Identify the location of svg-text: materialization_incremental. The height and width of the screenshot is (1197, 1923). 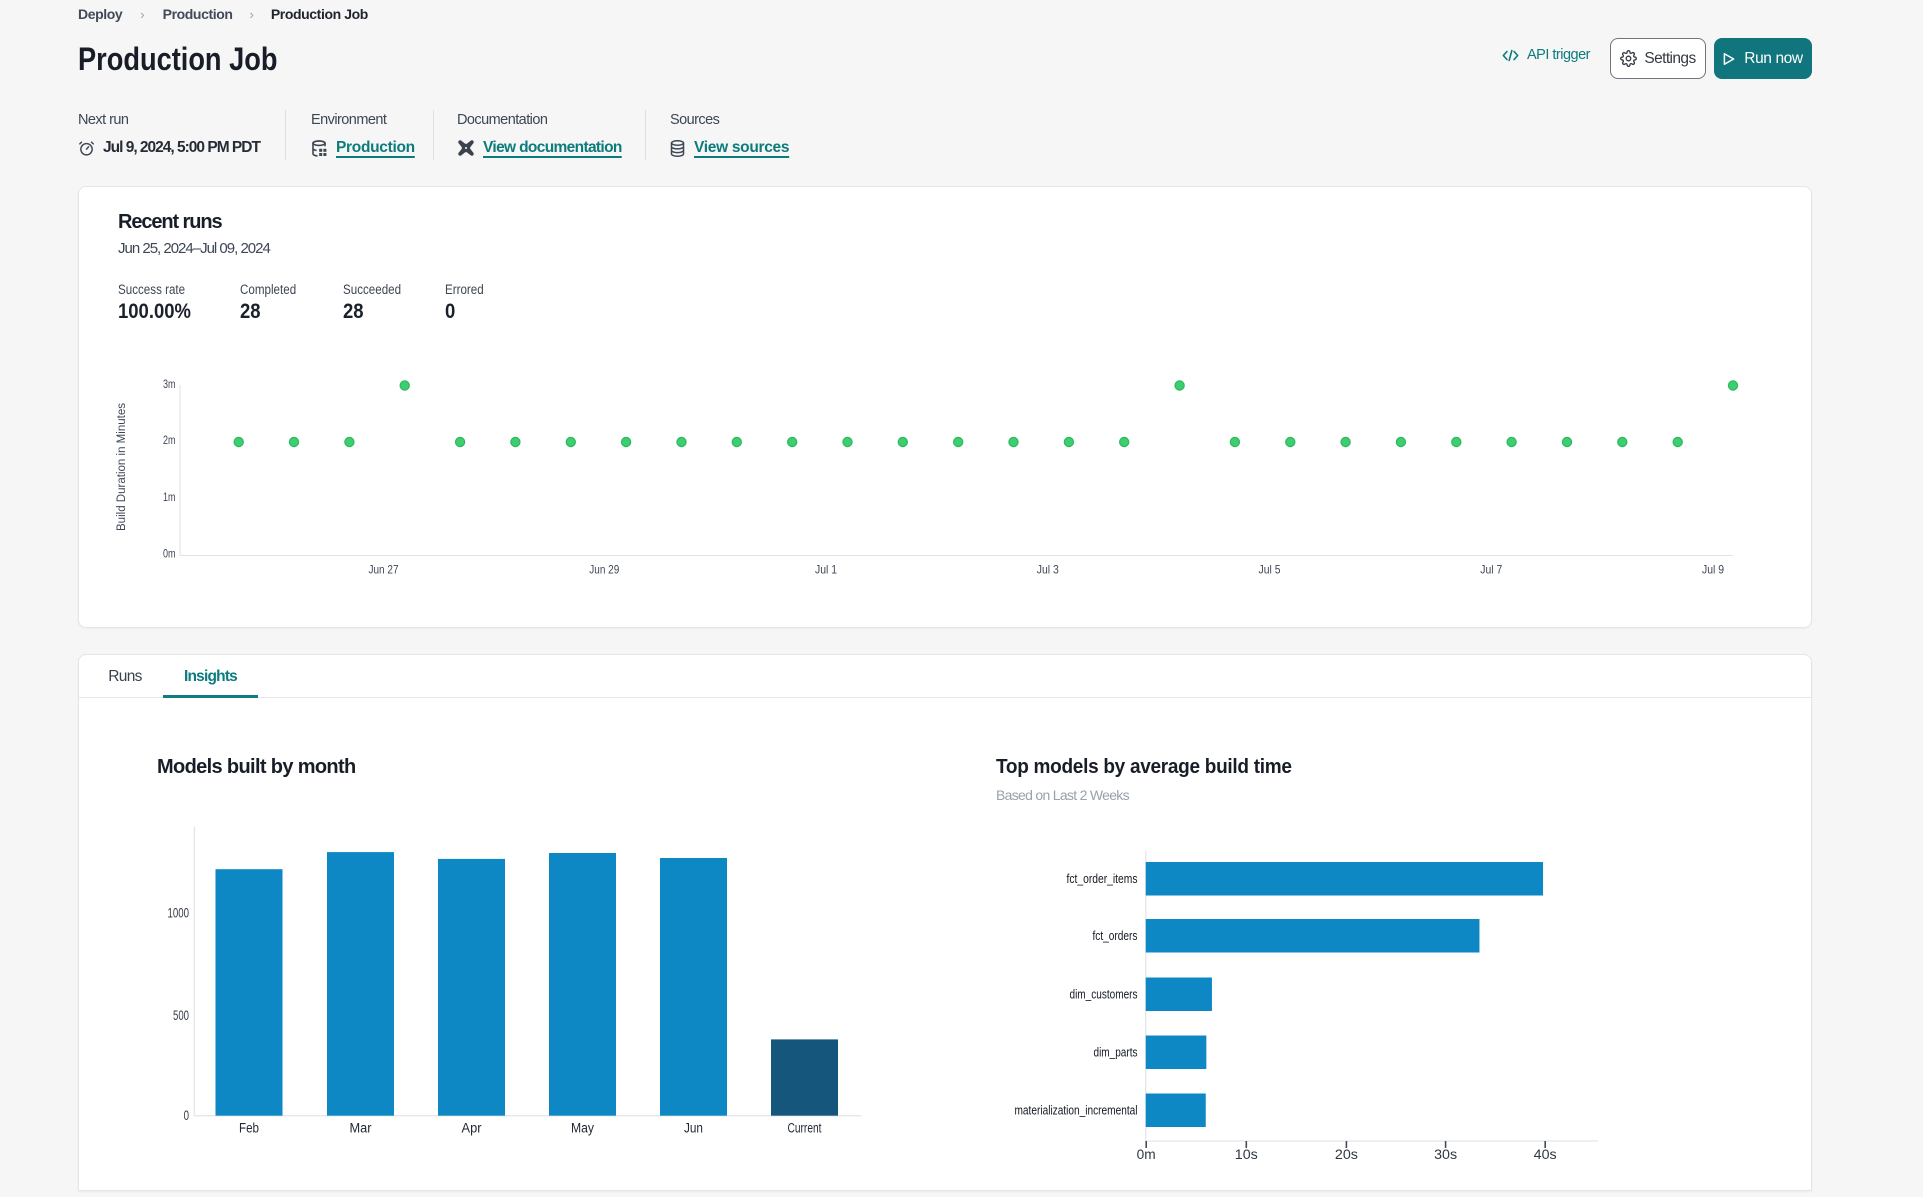
(1076, 1111).